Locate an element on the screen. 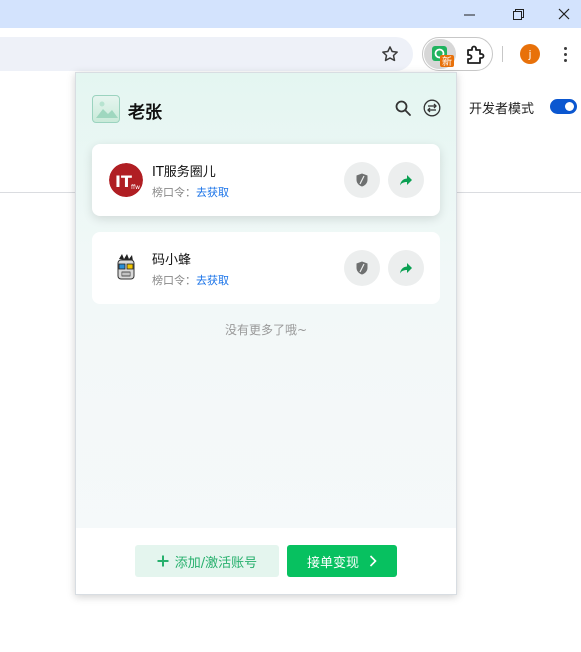 The height and width of the screenshot is (652, 581). minimize-window-button is located at coordinates (469, 14).